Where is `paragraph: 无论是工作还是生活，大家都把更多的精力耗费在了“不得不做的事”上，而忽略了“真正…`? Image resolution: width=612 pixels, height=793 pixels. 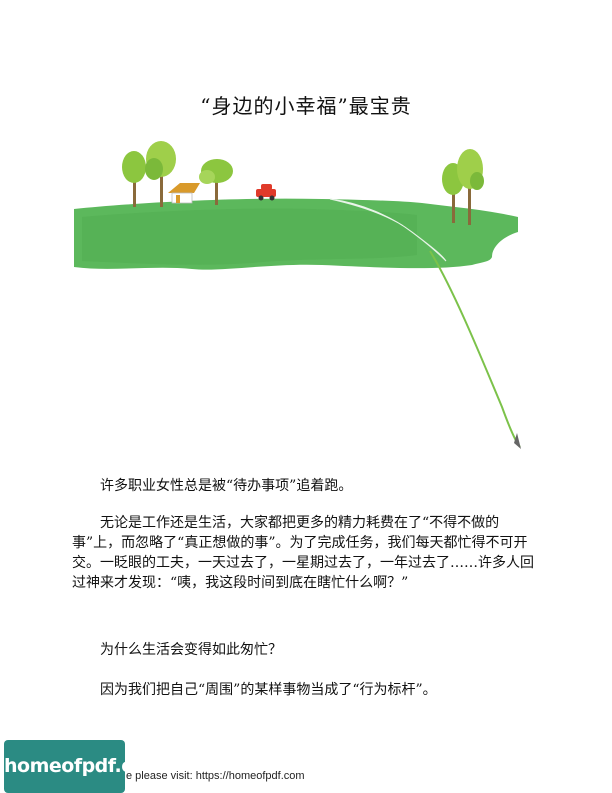
paragraph: 无论是工作还是生活，大家都把更多的精力耗费在了“不得不做的事”上，而忽略了“真正… is located at coordinates (303, 553).